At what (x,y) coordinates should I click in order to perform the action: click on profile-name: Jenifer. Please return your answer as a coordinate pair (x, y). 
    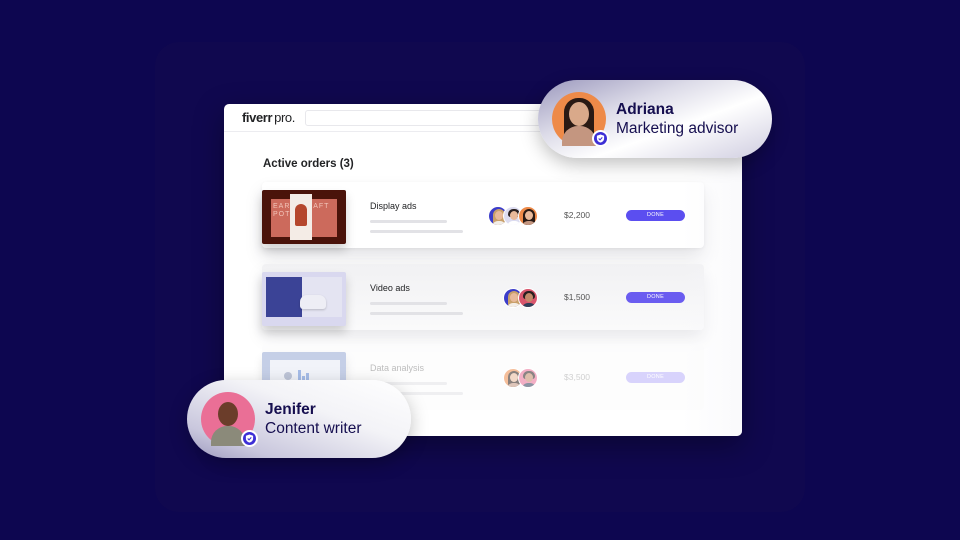
    Looking at the image, I should click on (290, 409).